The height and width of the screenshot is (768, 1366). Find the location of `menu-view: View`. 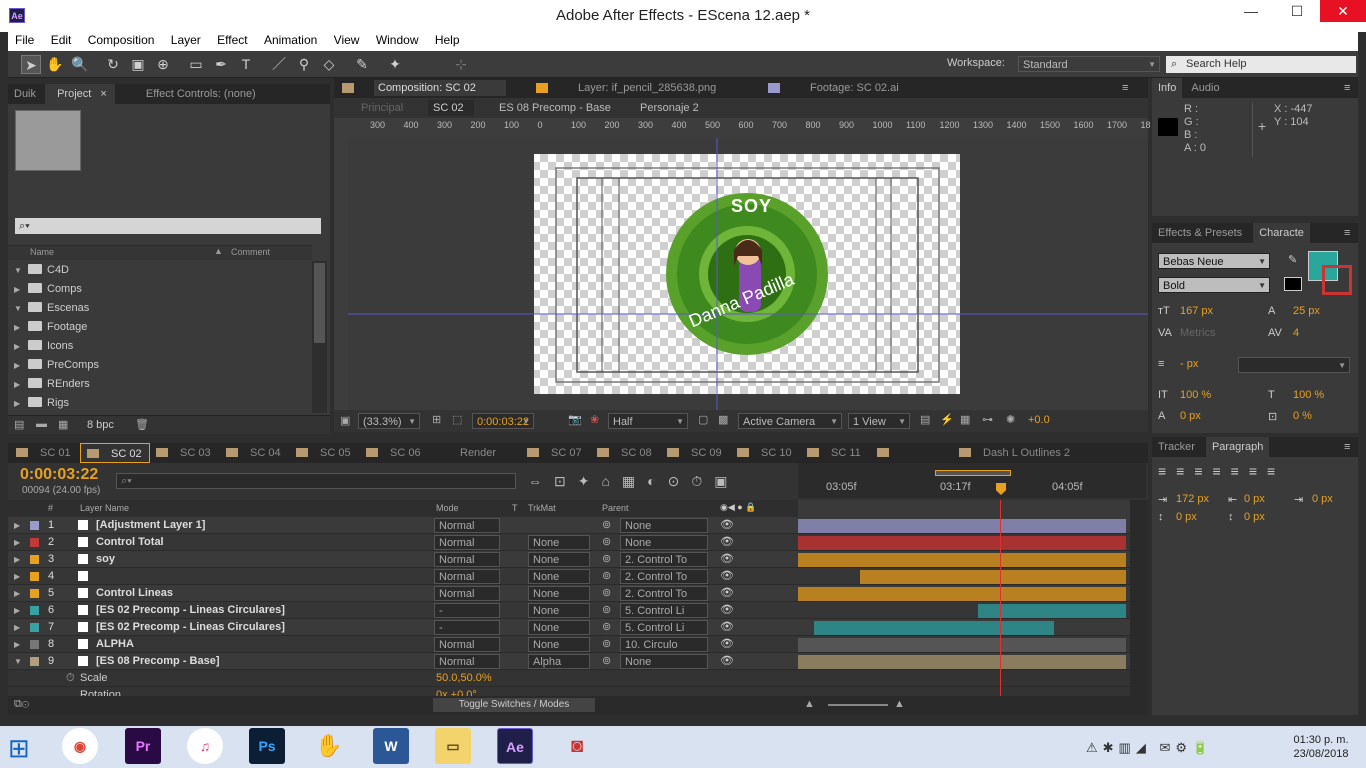

menu-view: View is located at coordinates (346, 39).